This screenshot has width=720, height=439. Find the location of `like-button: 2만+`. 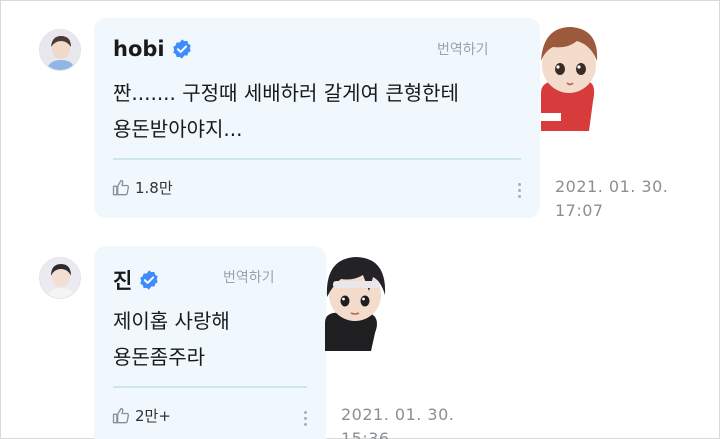

like-button: 2만+ is located at coordinates (141, 415).